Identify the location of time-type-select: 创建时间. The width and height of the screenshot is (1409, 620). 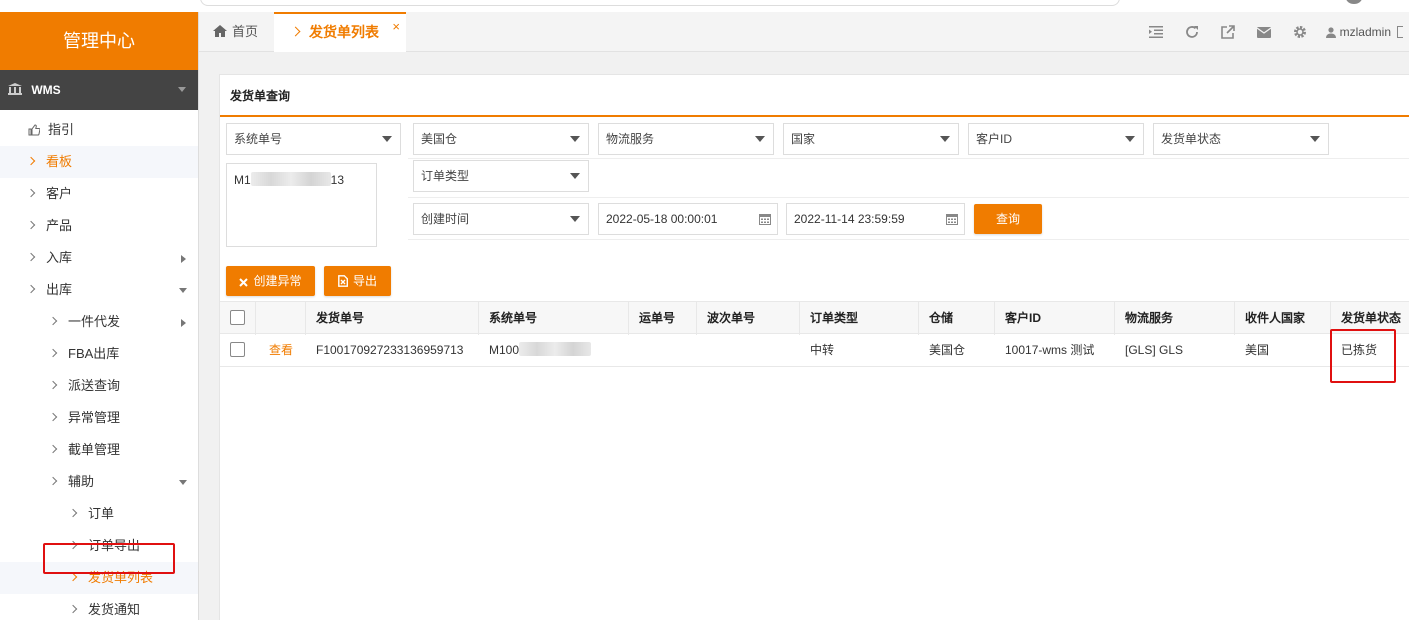
(501, 219).